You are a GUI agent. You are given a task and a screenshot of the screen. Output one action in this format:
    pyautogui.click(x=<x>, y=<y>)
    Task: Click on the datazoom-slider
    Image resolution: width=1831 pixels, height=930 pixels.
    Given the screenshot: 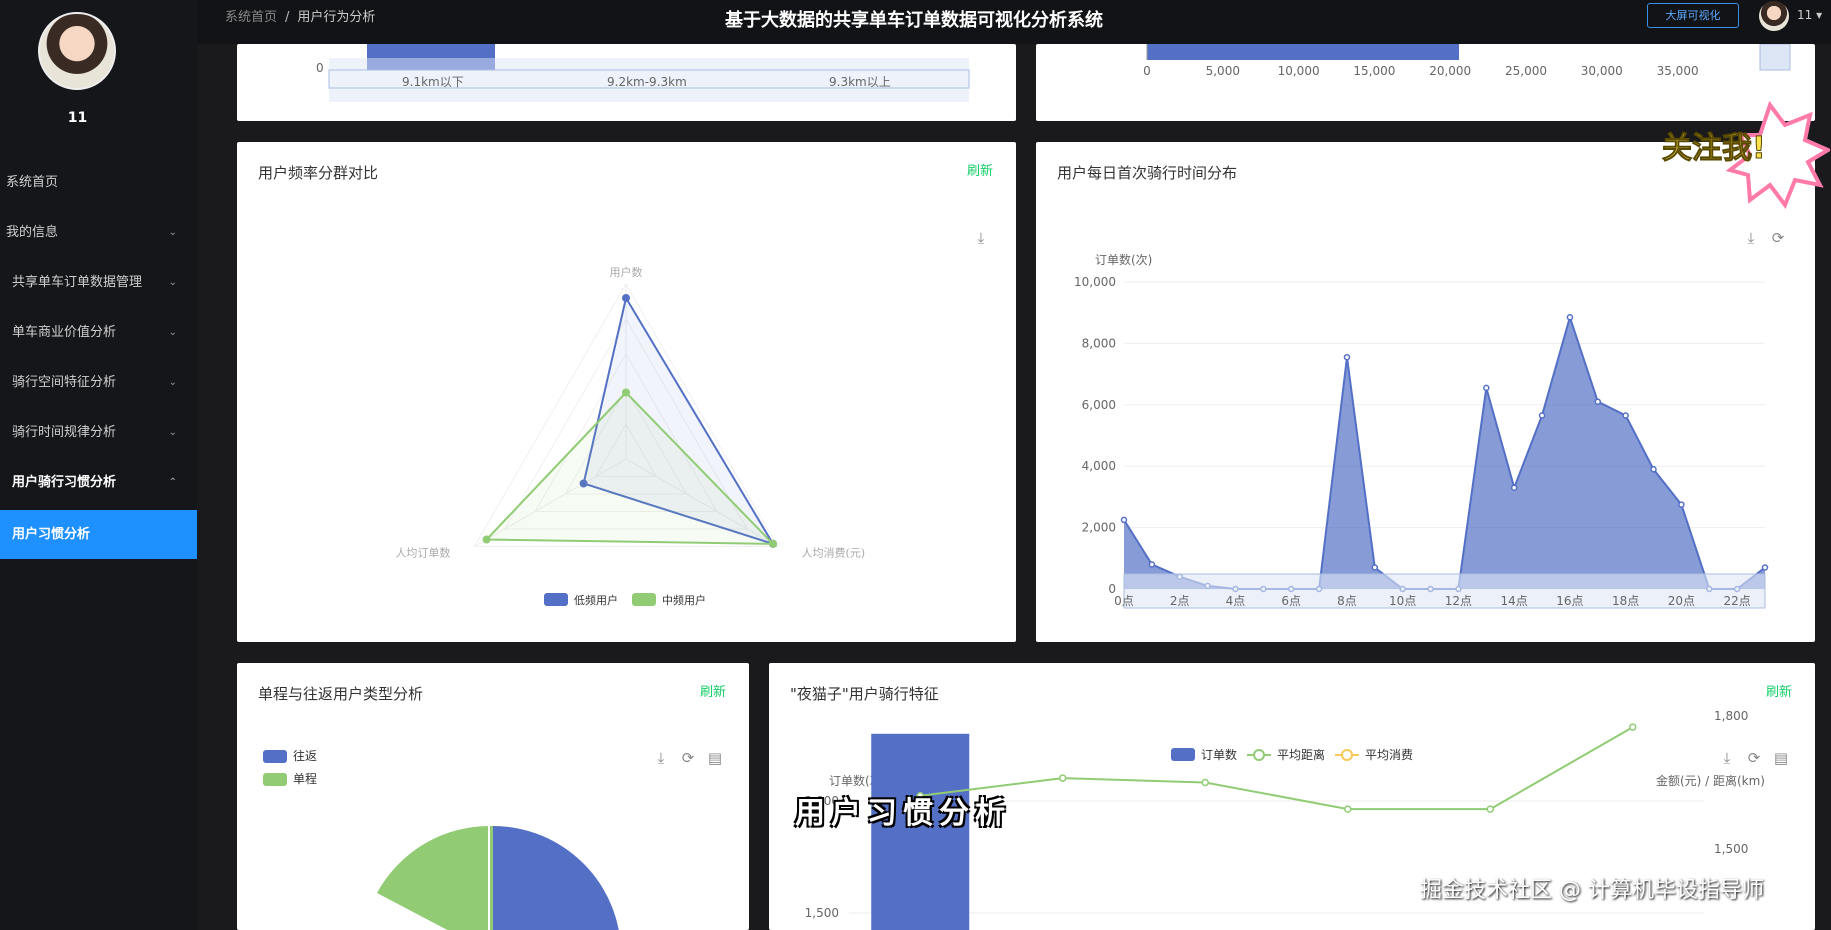 What is the action you would take?
    pyautogui.click(x=1775, y=57)
    